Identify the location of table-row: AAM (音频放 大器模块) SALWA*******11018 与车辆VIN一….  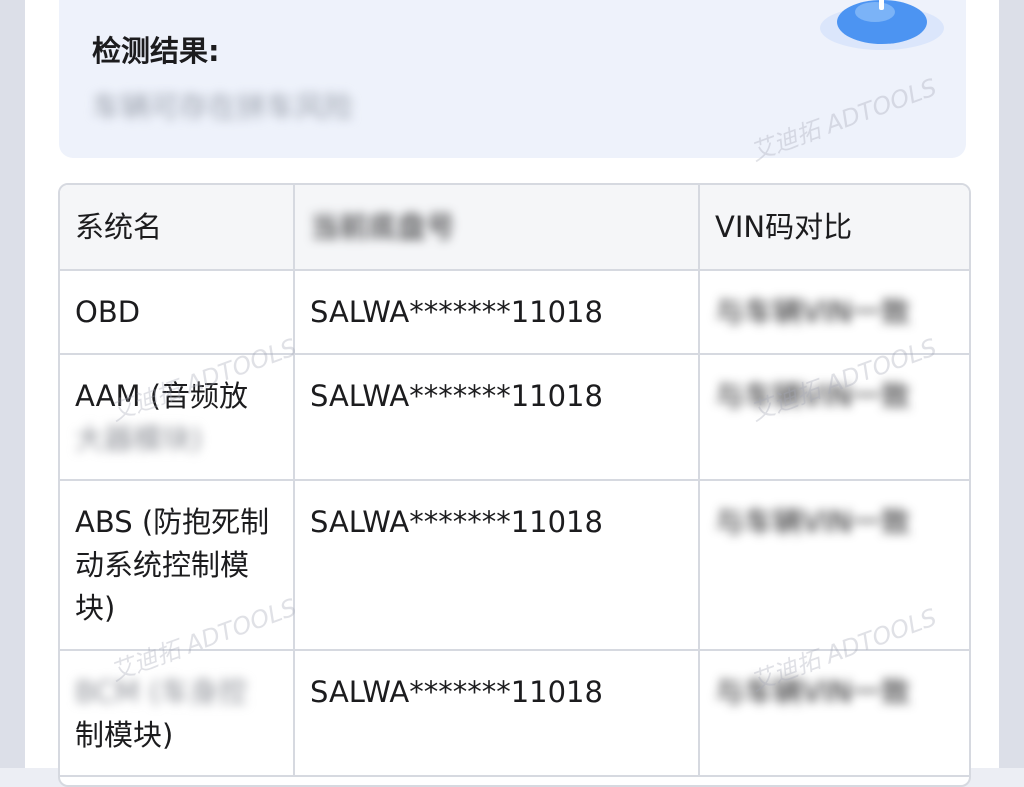
(514, 417).